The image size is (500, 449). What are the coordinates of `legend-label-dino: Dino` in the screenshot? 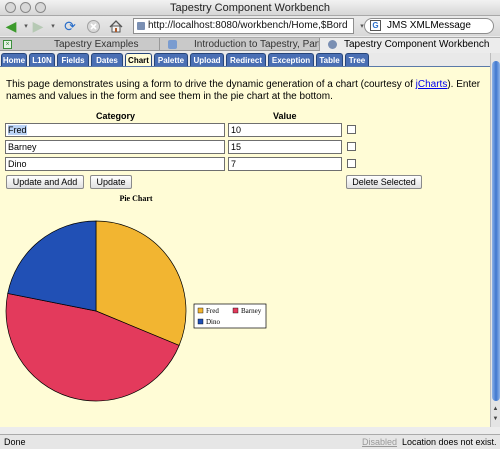 It's located at (213, 322).